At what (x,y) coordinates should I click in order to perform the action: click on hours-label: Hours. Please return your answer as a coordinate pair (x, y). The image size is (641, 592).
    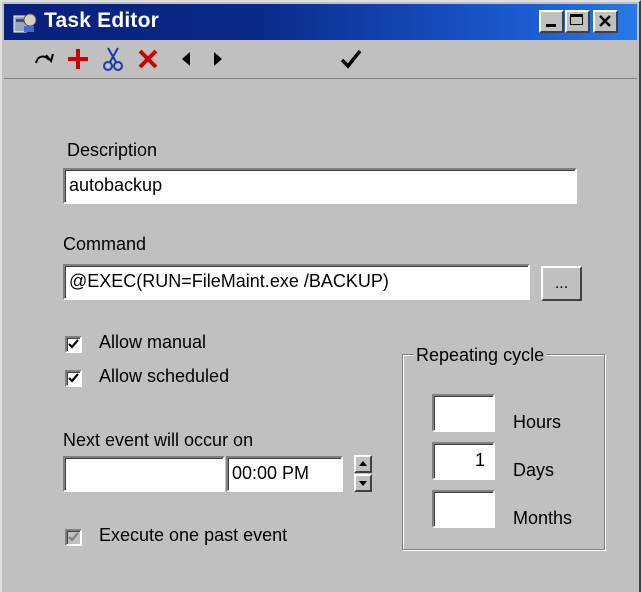
    Looking at the image, I should click on (537, 422).